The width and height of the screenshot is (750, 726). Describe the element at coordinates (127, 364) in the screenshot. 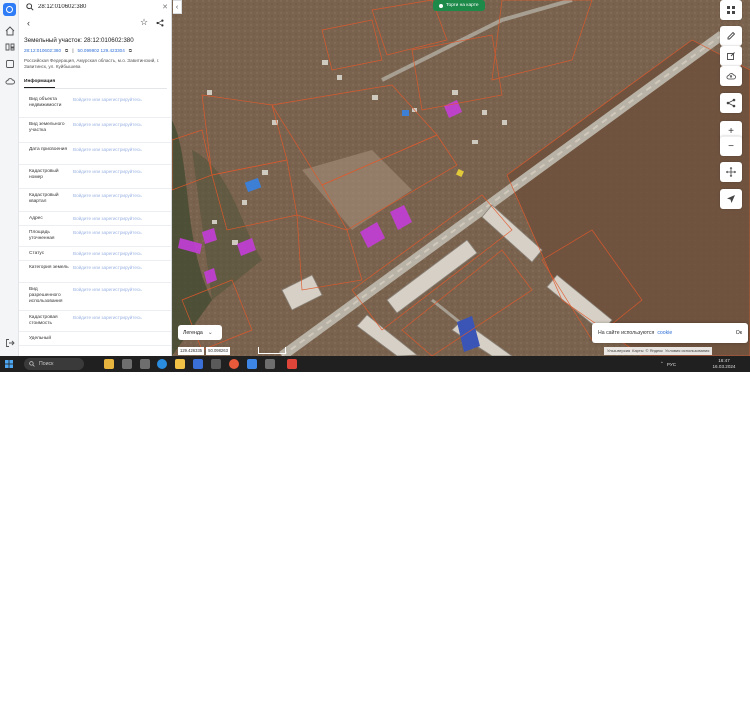

I see `task-view-icon` at that location.